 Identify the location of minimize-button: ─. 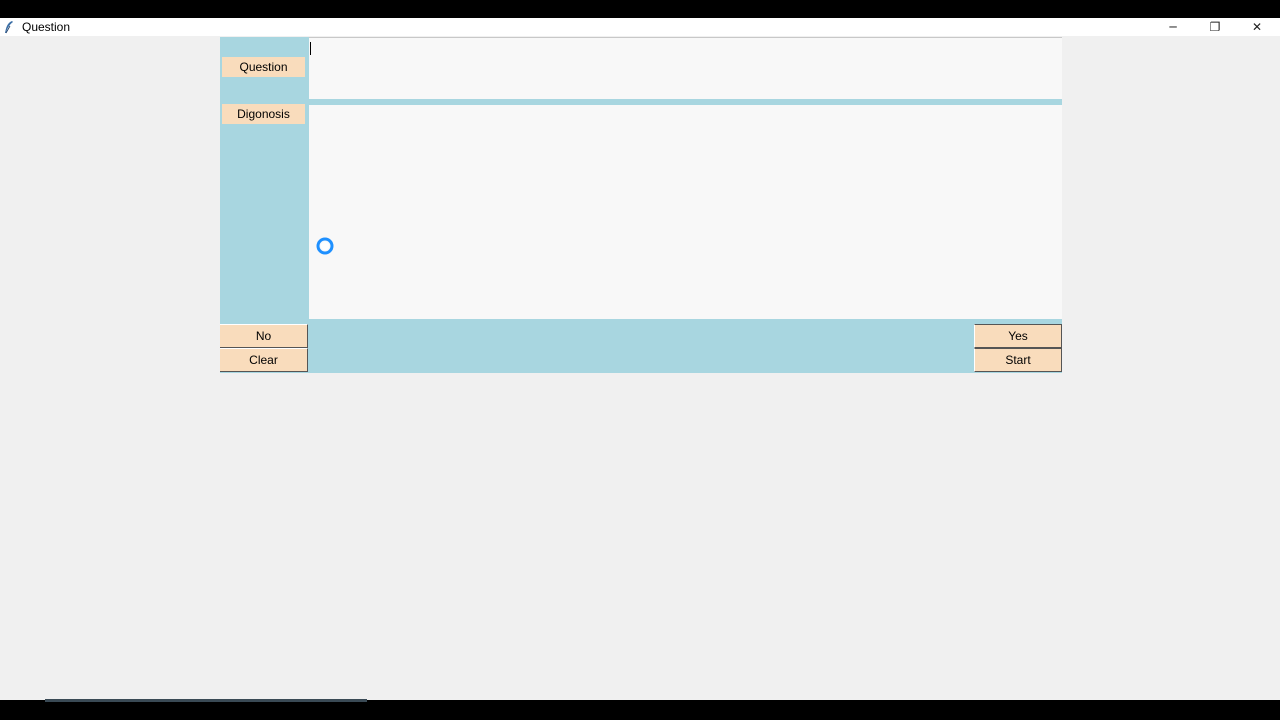
(1173, 27).